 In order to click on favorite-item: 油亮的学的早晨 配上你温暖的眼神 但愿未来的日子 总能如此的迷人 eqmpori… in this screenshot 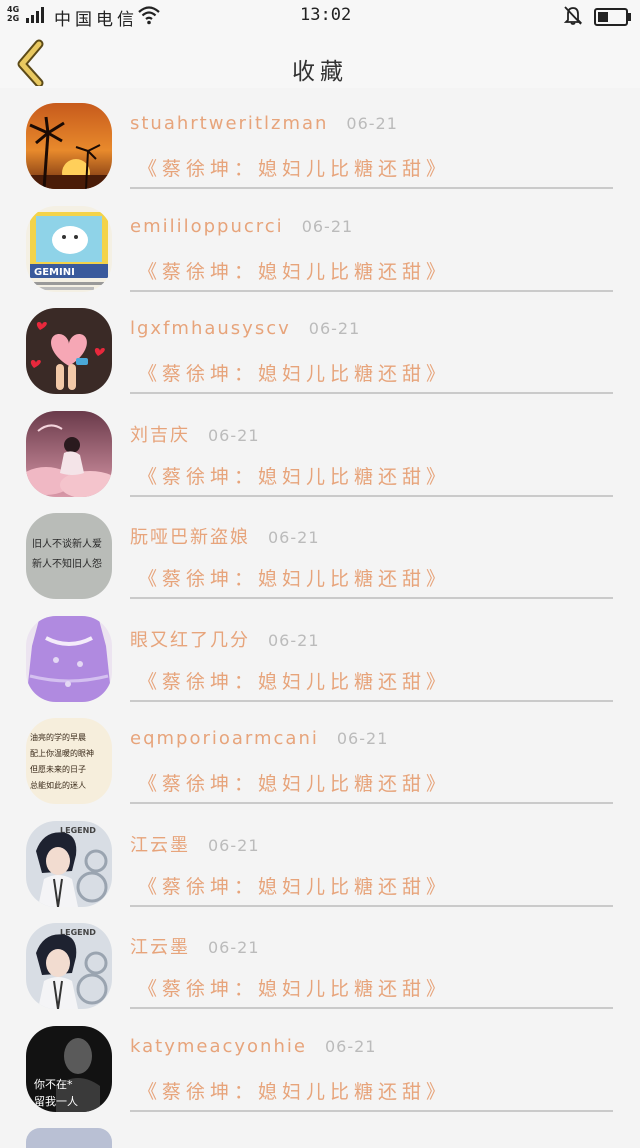, I will do `click(320, 754)`.